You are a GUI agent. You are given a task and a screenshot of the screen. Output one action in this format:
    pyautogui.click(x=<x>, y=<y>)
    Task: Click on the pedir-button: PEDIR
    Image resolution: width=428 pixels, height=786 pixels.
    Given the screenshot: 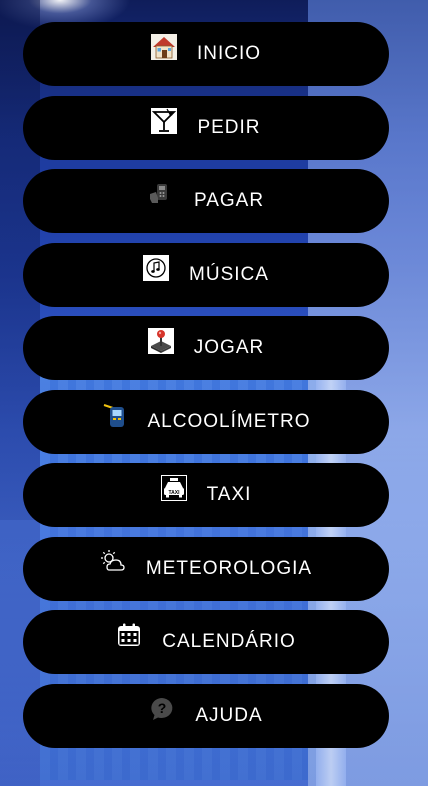 What is the action you would take?
    pyautogui.click(x=206, y=127)
    